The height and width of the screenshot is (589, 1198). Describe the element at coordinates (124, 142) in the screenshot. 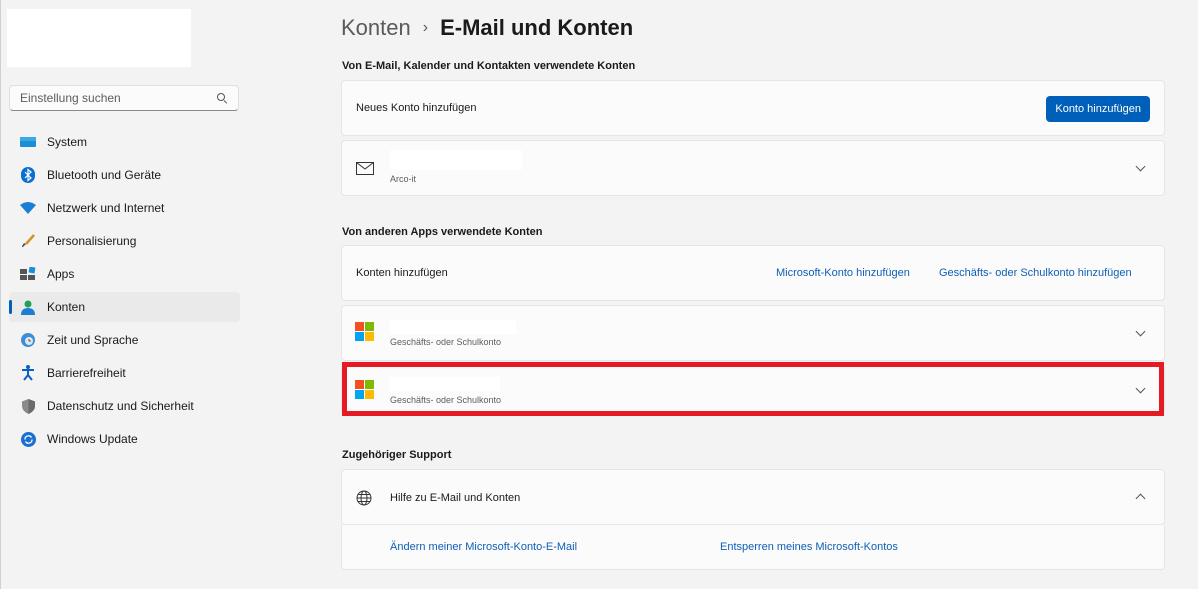

I see `sidebar-item-system: System` at that location.